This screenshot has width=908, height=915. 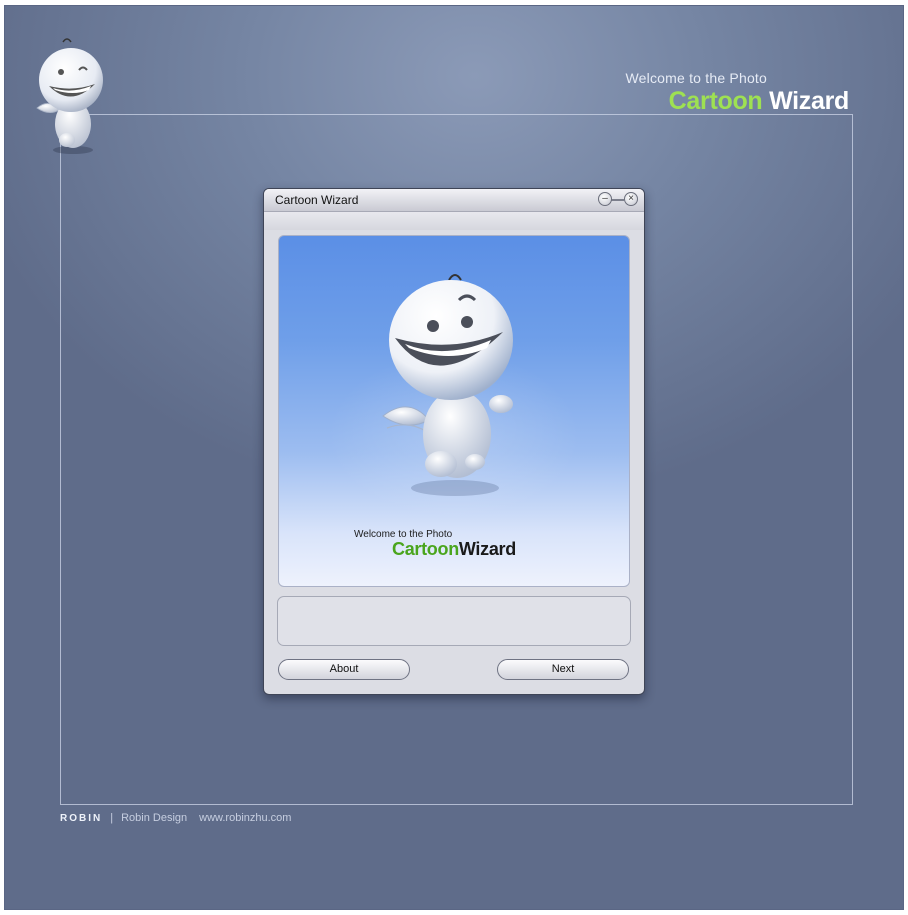 What do you see at coordinates (454, 200) in the screenshot?
I see `window-titlebar: Cartoon Wizard – ×` at bounding box center [454, 200].